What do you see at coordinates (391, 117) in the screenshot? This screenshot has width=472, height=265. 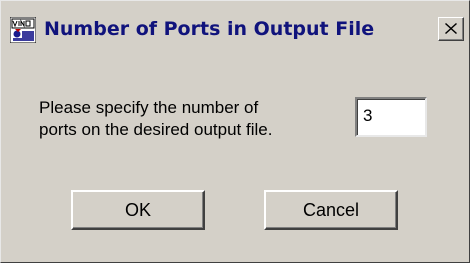 I see `ports-count-input: 3` at bounding box center [391, 117].